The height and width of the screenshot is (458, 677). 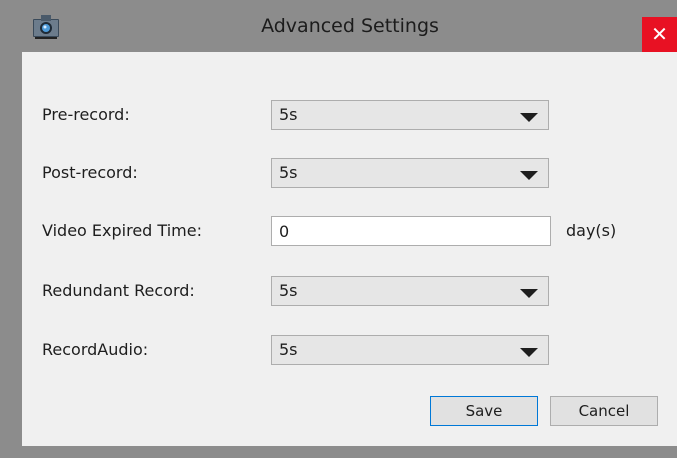 I want to click on window-title: Advanced Settings, so click(x=350, y=26).